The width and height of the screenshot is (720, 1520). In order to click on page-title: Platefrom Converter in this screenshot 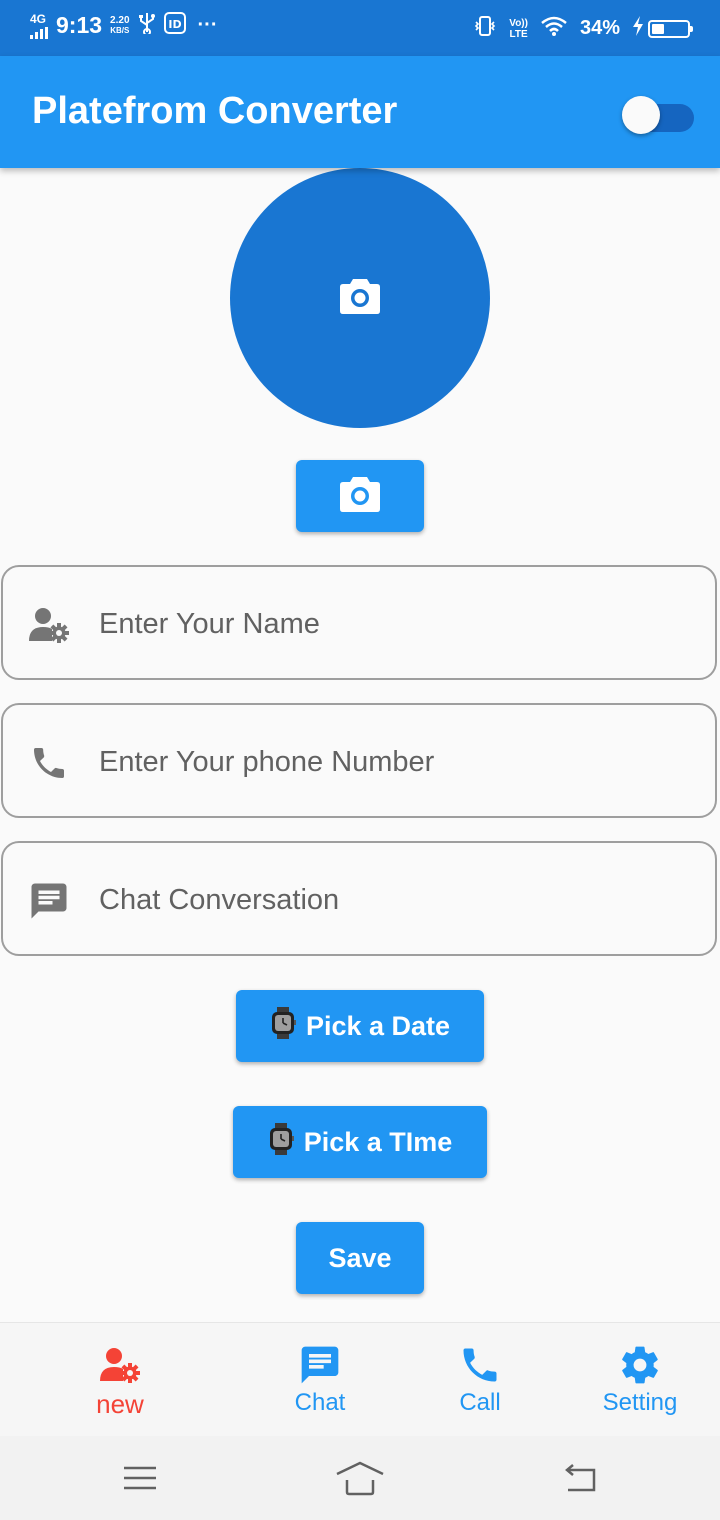, I will do `click(215, 111)`.